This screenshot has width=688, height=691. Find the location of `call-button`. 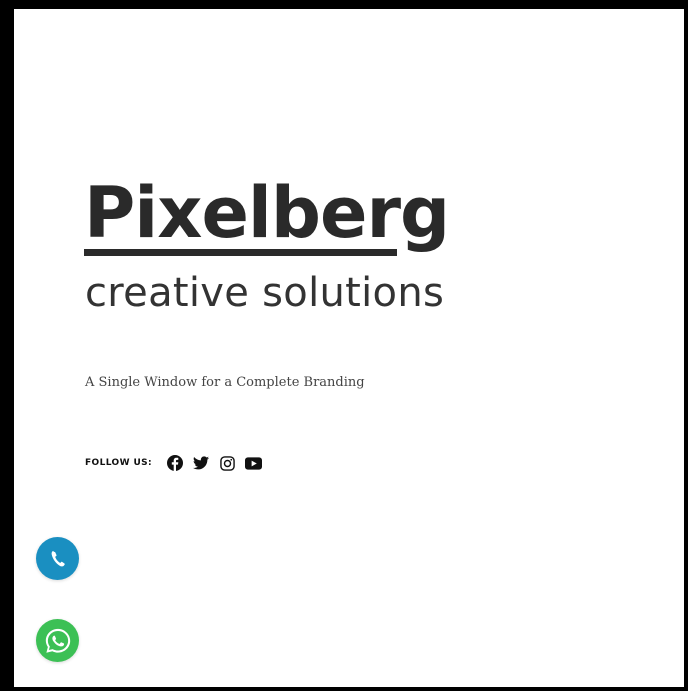

call-button is located at coordinates (57, 558).